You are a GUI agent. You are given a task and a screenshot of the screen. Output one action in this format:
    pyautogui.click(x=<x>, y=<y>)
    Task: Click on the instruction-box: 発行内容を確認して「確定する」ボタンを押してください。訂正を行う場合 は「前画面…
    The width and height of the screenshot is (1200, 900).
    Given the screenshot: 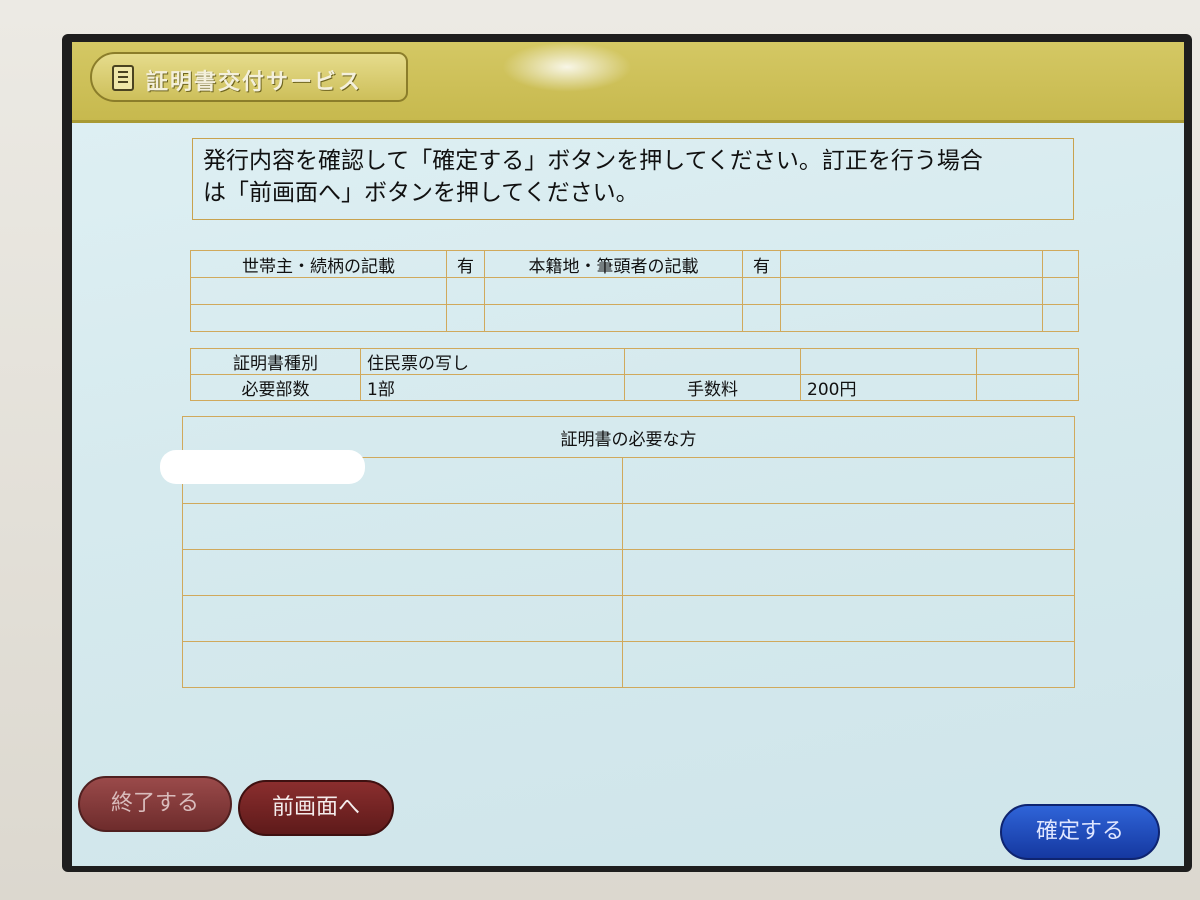 What is the action you would take?
    pyautogui.click(x=633, y=179)
    